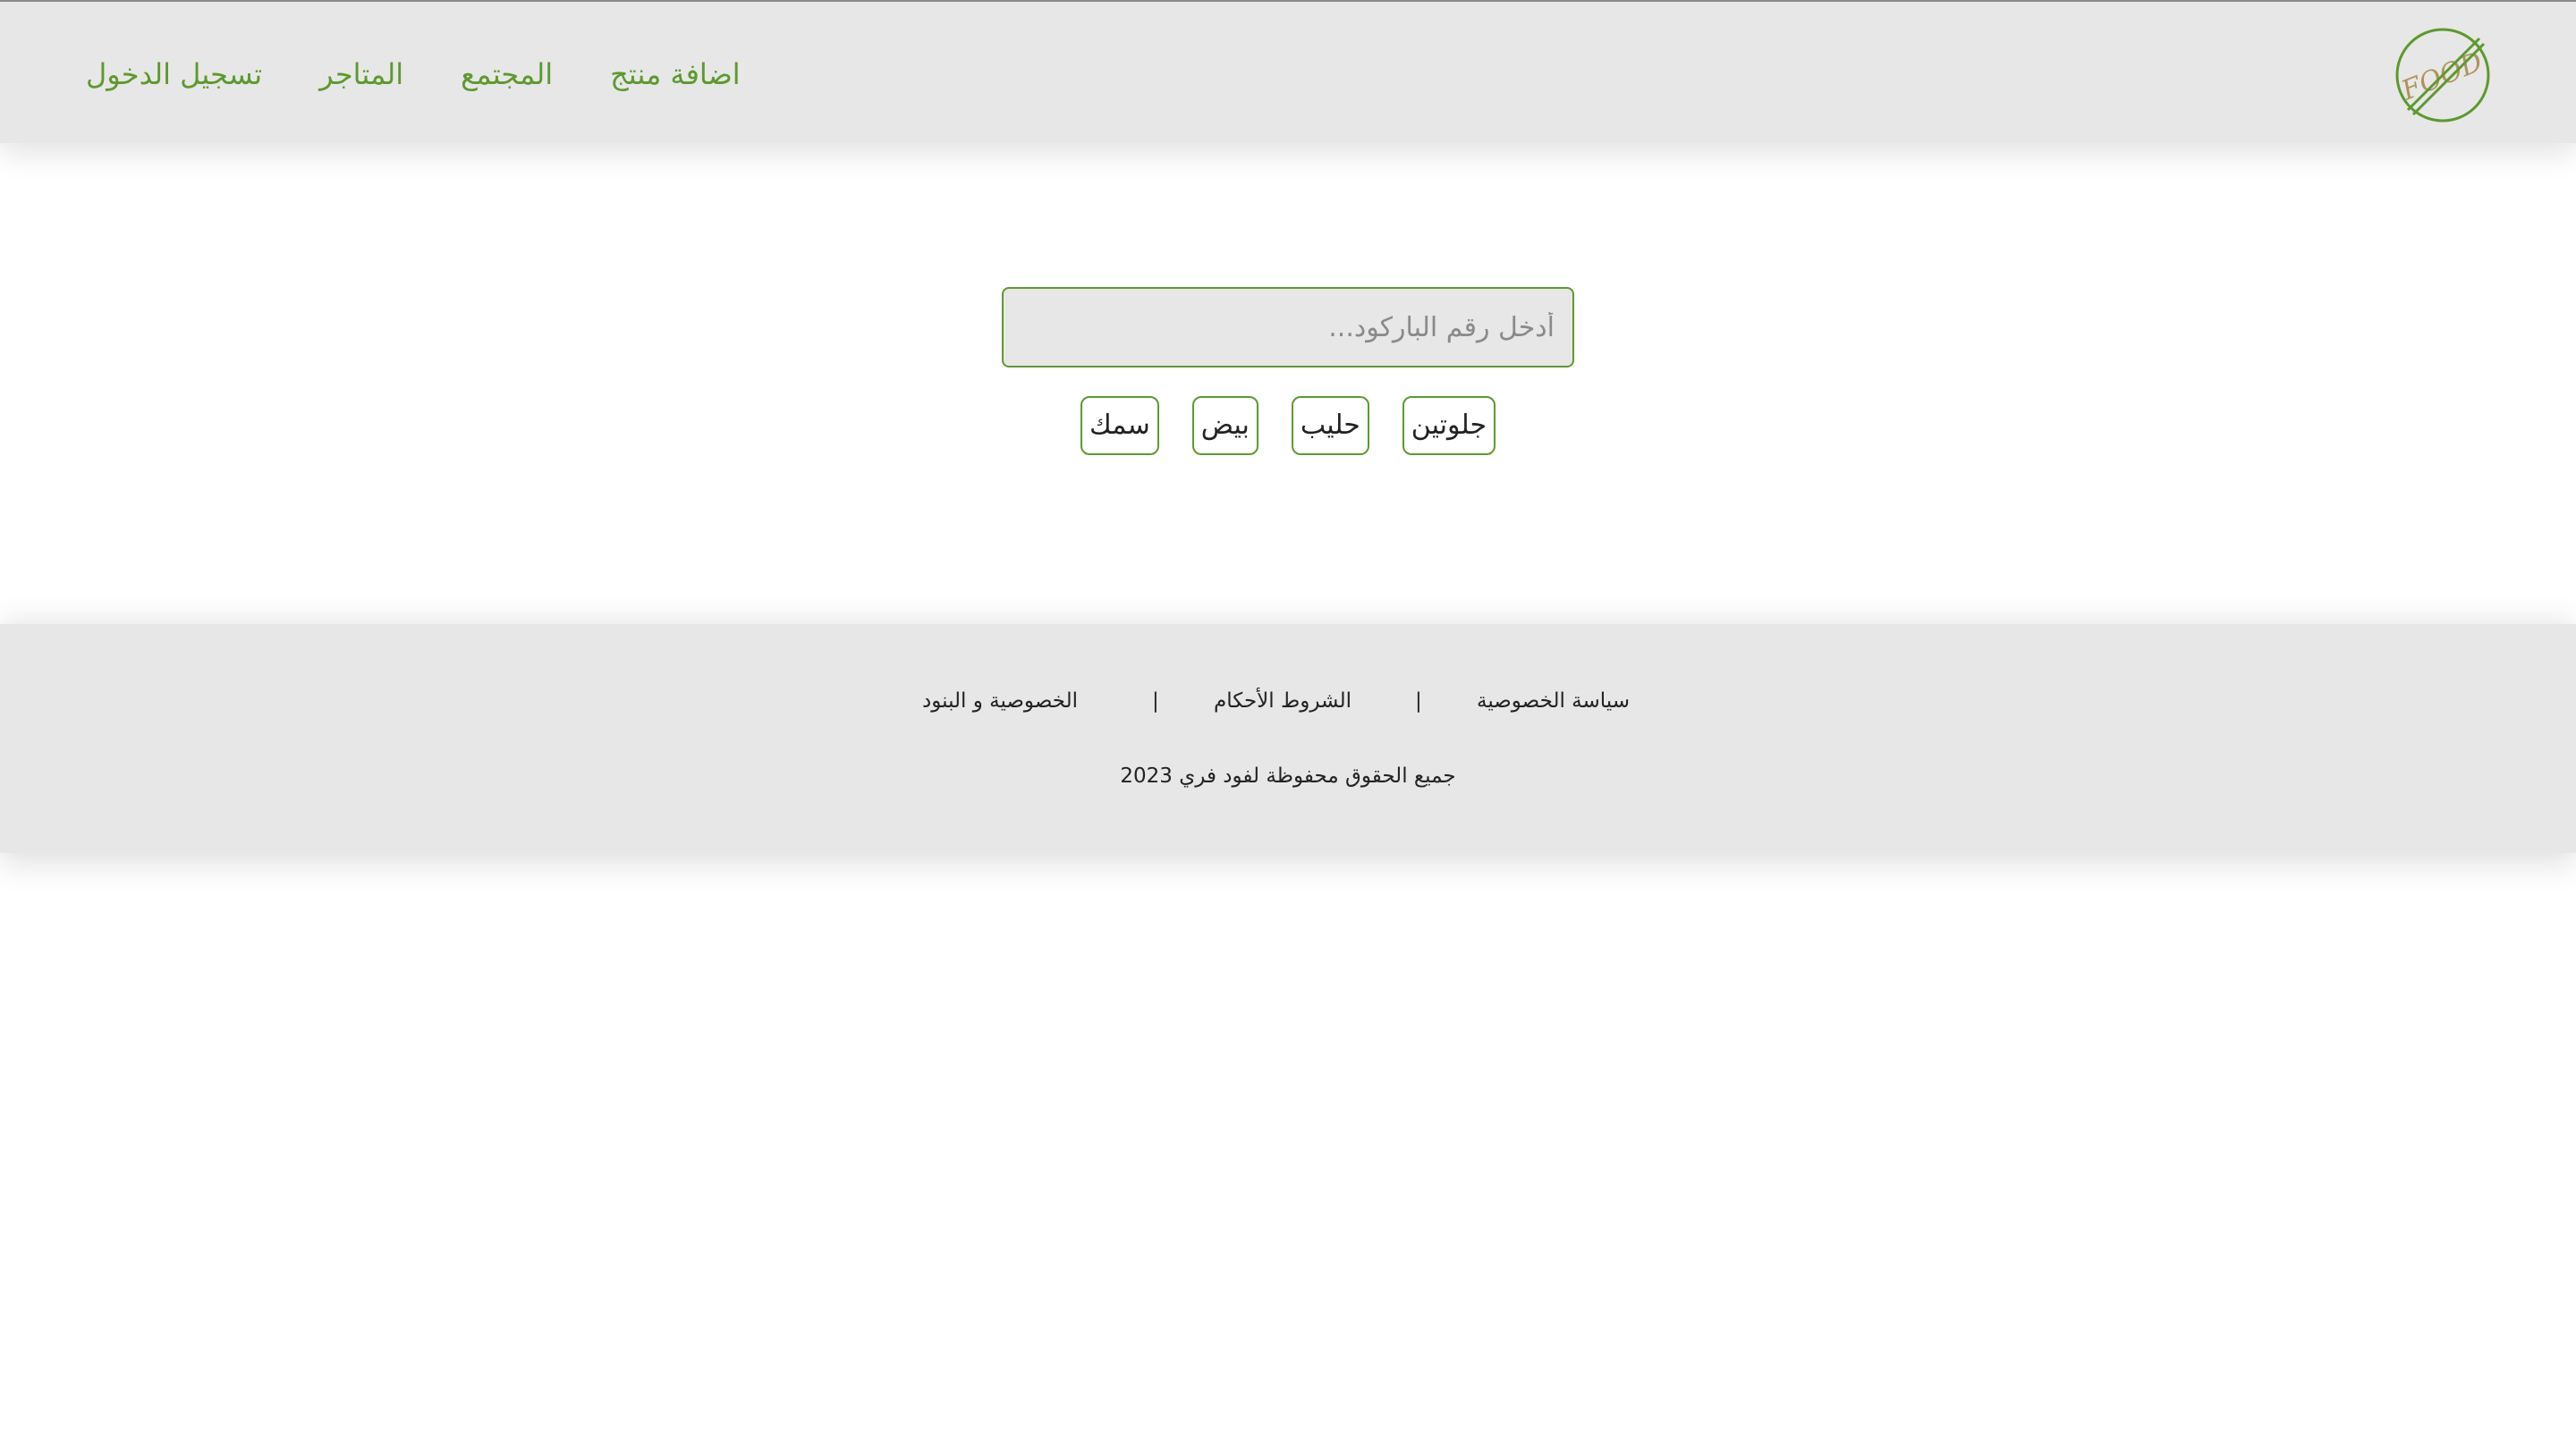 The width and height of the screenshot is (2576, 1436). Describe the element at coordinates (1330, 425) in the screenshot. I see `filter-milk: حليب` at that location.